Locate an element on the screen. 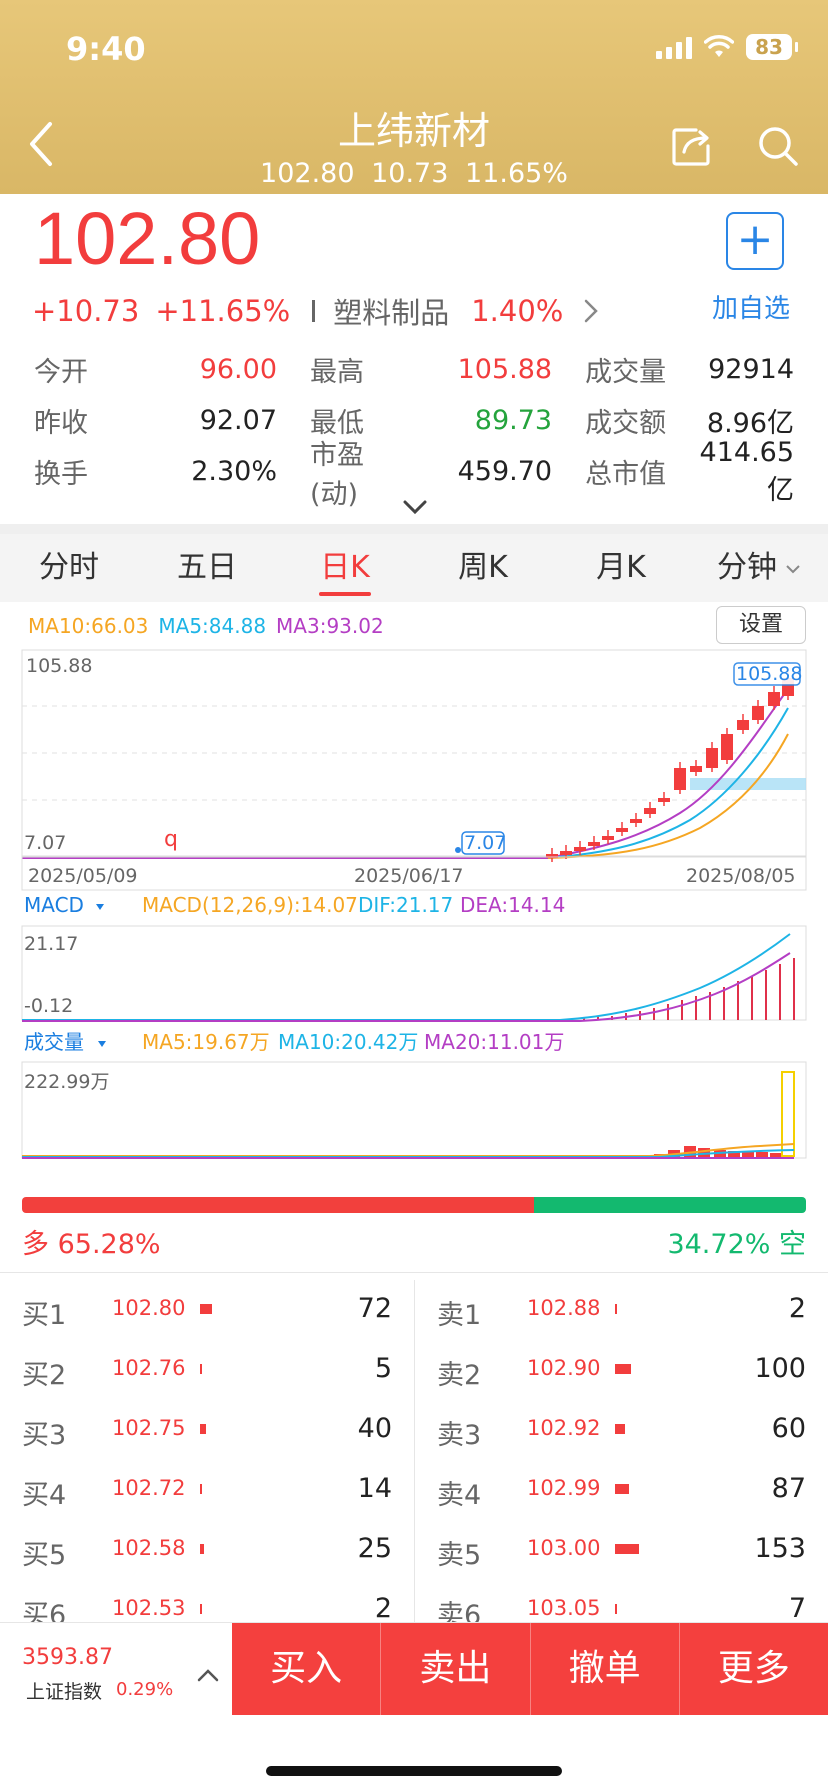  add-watchlist-button: + is located at coordinates (755, 241).